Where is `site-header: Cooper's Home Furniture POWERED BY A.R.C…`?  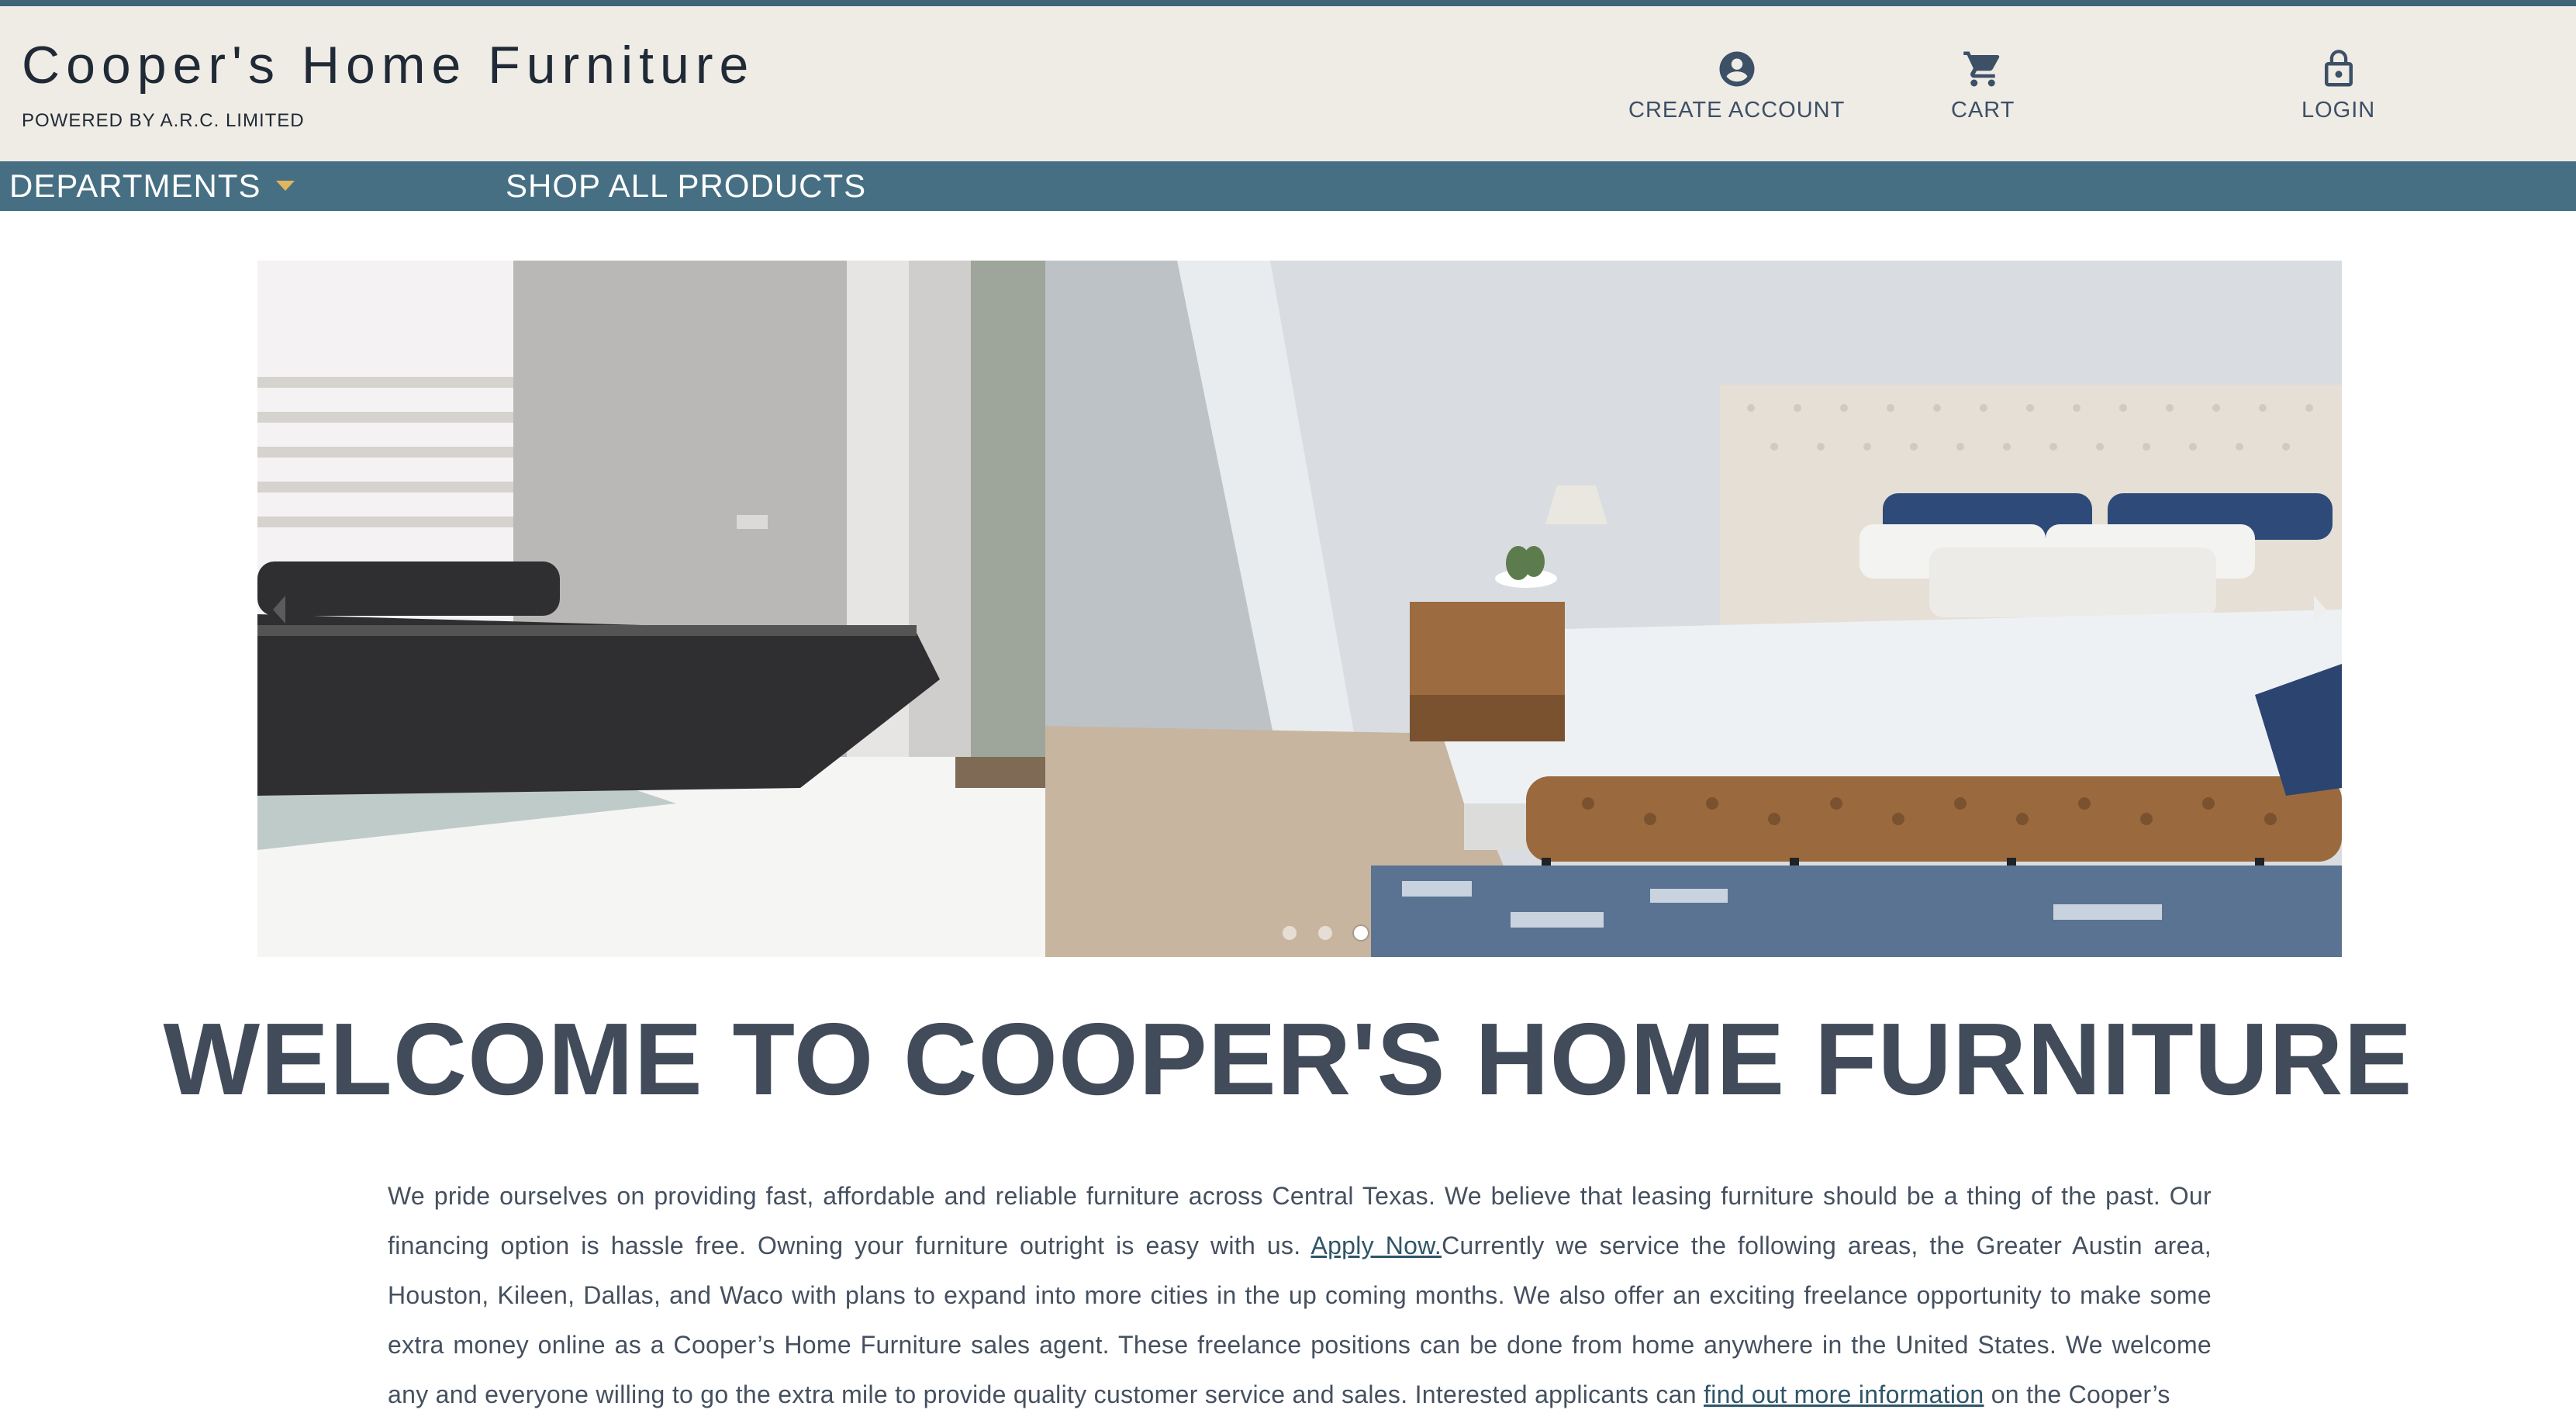 site-header: Cooper's Home Furniture POWERED BY A.R.C… is located at coordinates (1288, 83).